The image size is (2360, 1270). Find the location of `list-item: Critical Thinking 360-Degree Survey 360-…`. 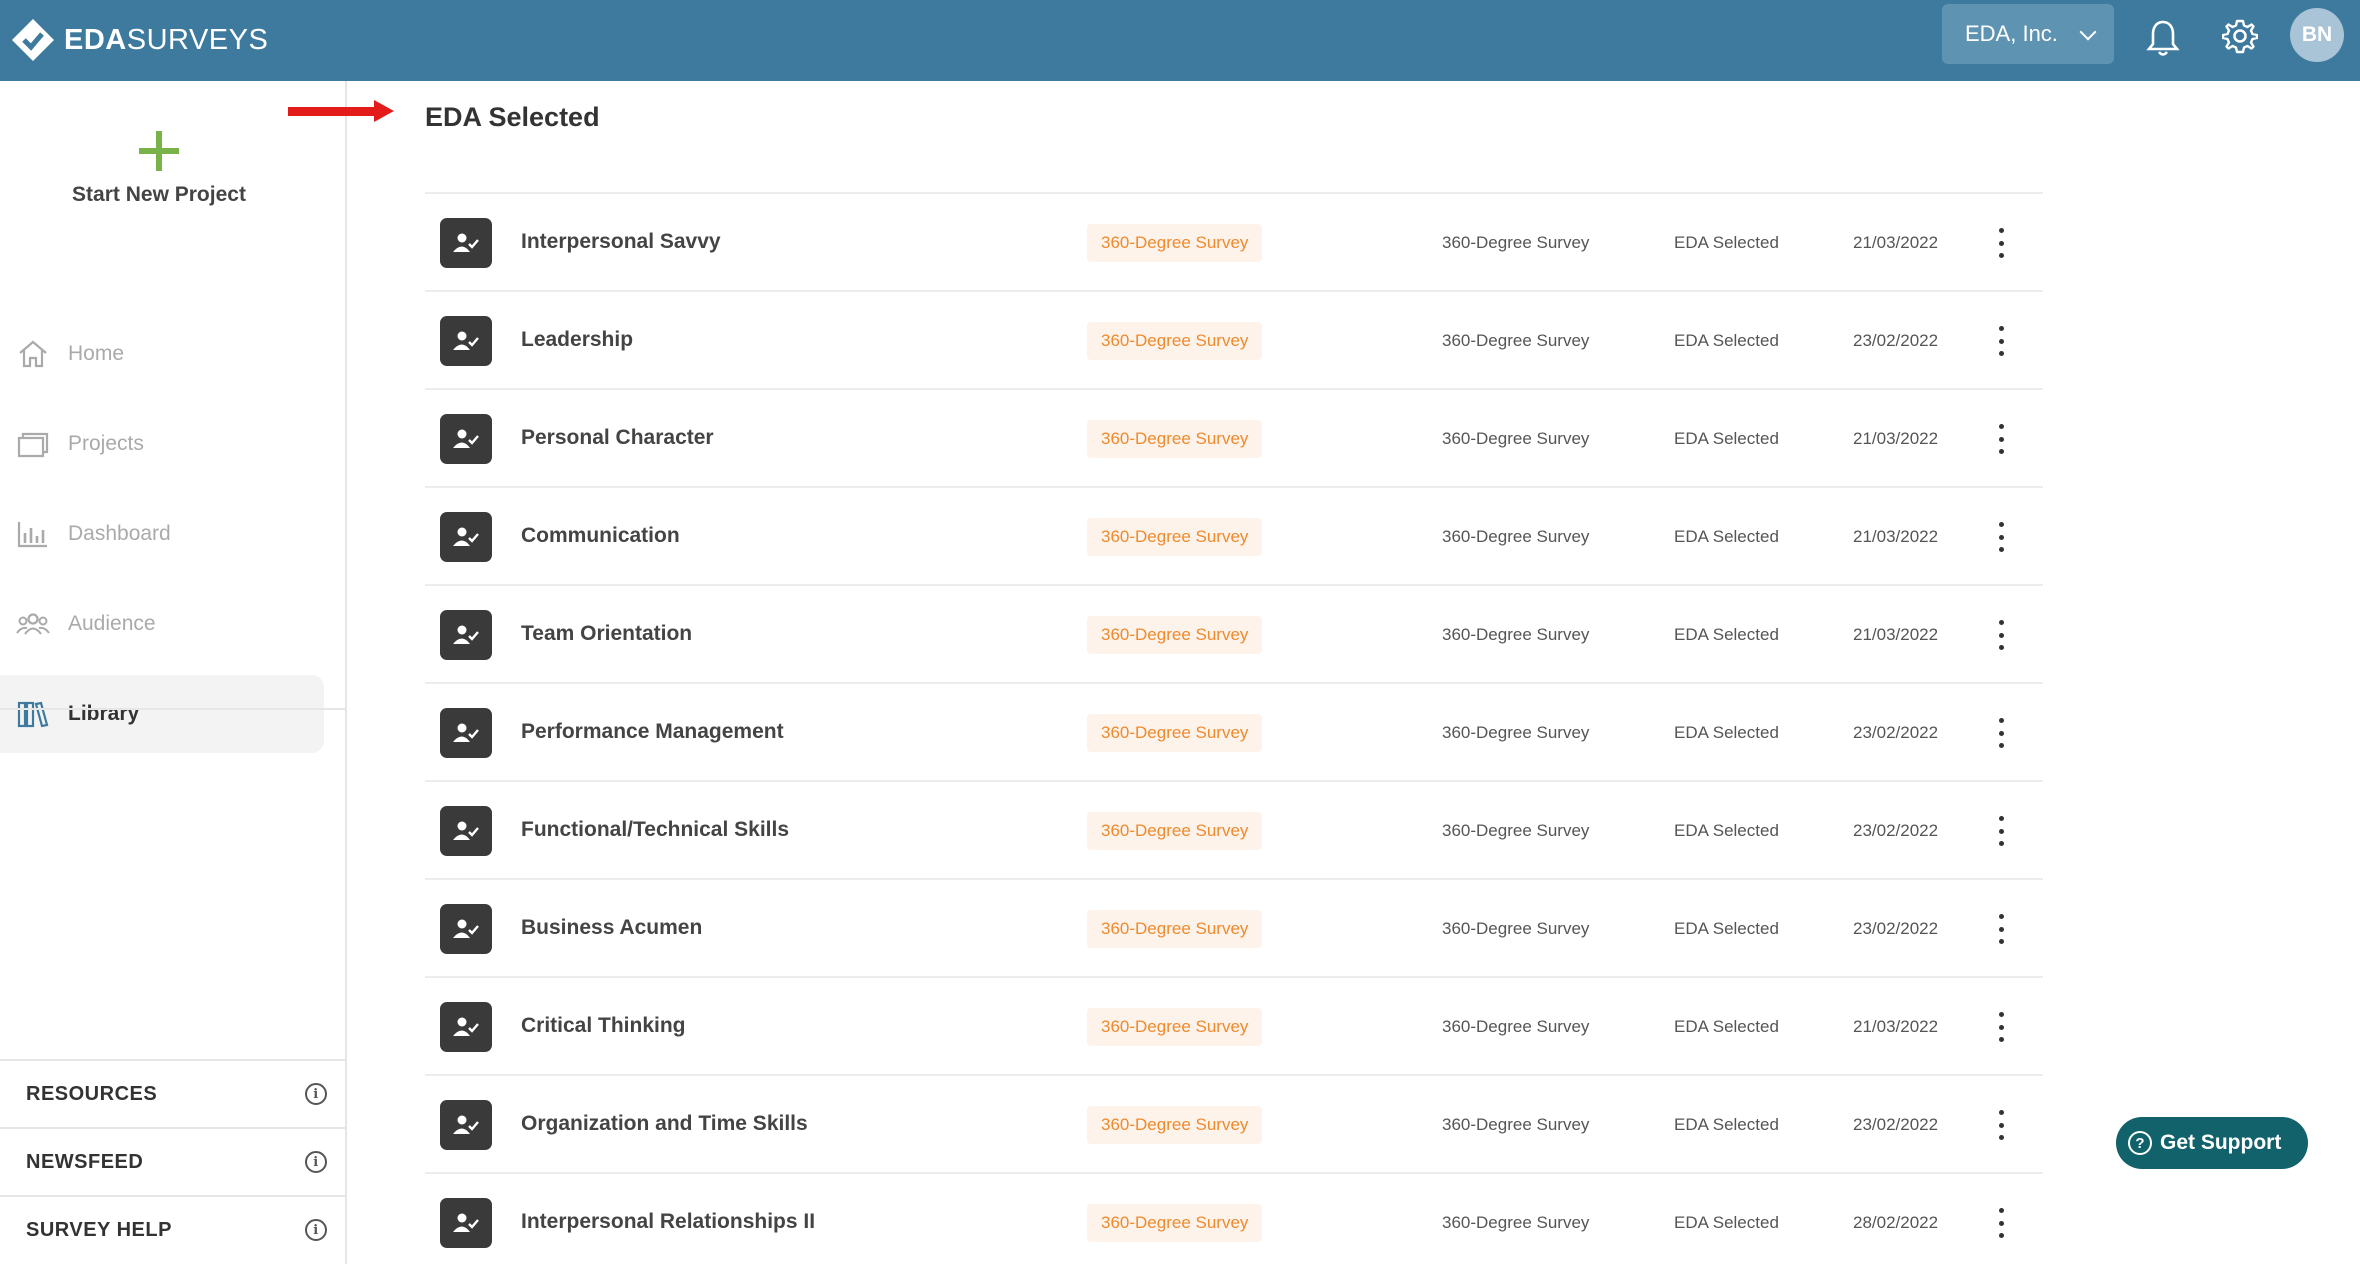

list-item: Critical Thinking 360-Degree Survey 360-… is located at coordinates (1234, 1025).